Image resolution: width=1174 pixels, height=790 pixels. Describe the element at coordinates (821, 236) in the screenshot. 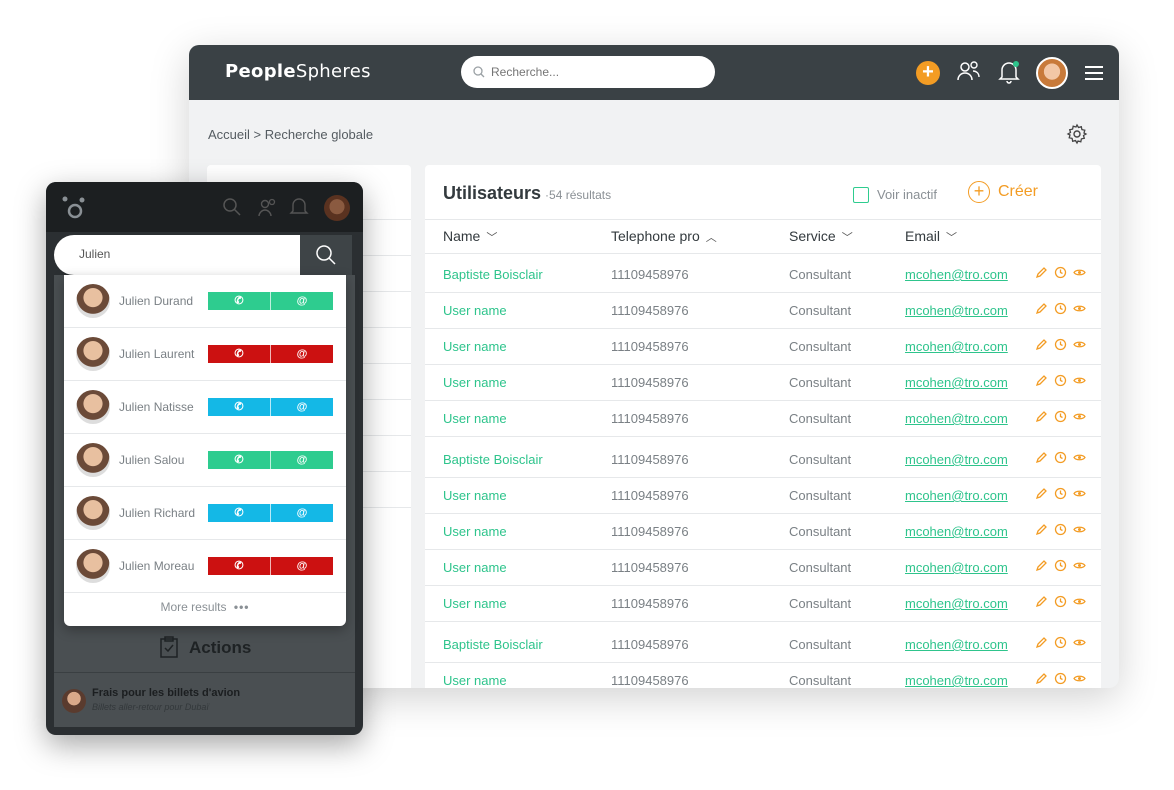

I see `col-service: Service ﹀` at that location.